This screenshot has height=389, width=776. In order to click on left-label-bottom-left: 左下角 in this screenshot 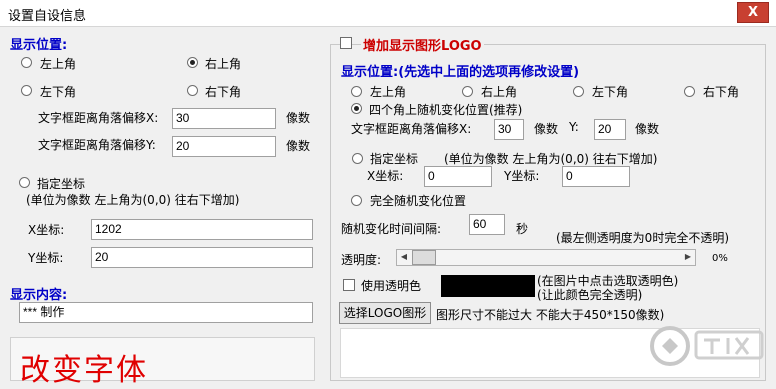, I will do `click(58, 92)`.